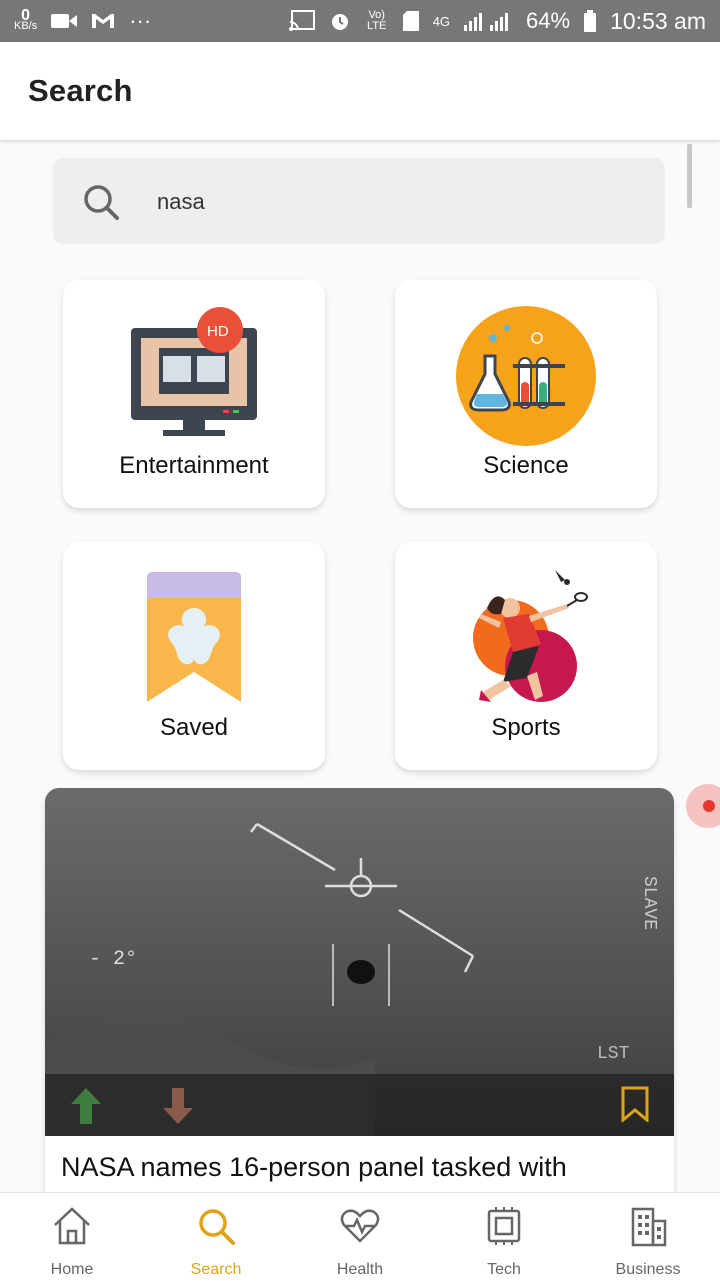 This screenshot has width=720, height=1281. I want to click on signal-icon, so click(486, 22).